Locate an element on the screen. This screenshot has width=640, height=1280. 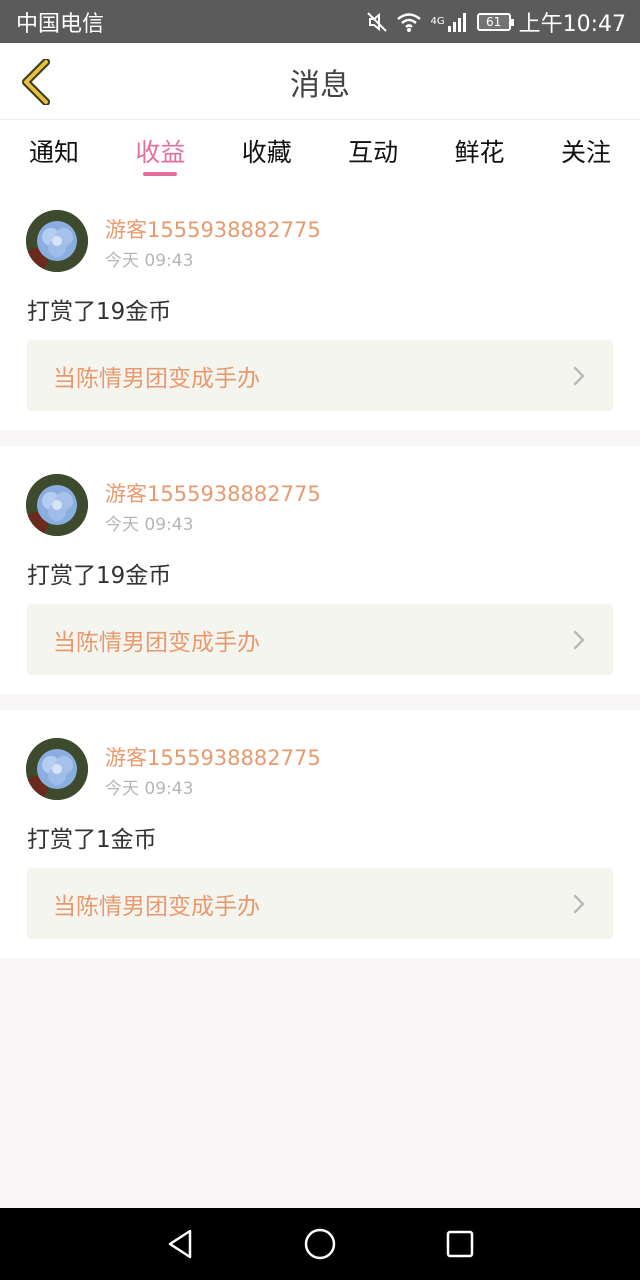
tab-interactions: 互动 is located at coordinates (373, 151).